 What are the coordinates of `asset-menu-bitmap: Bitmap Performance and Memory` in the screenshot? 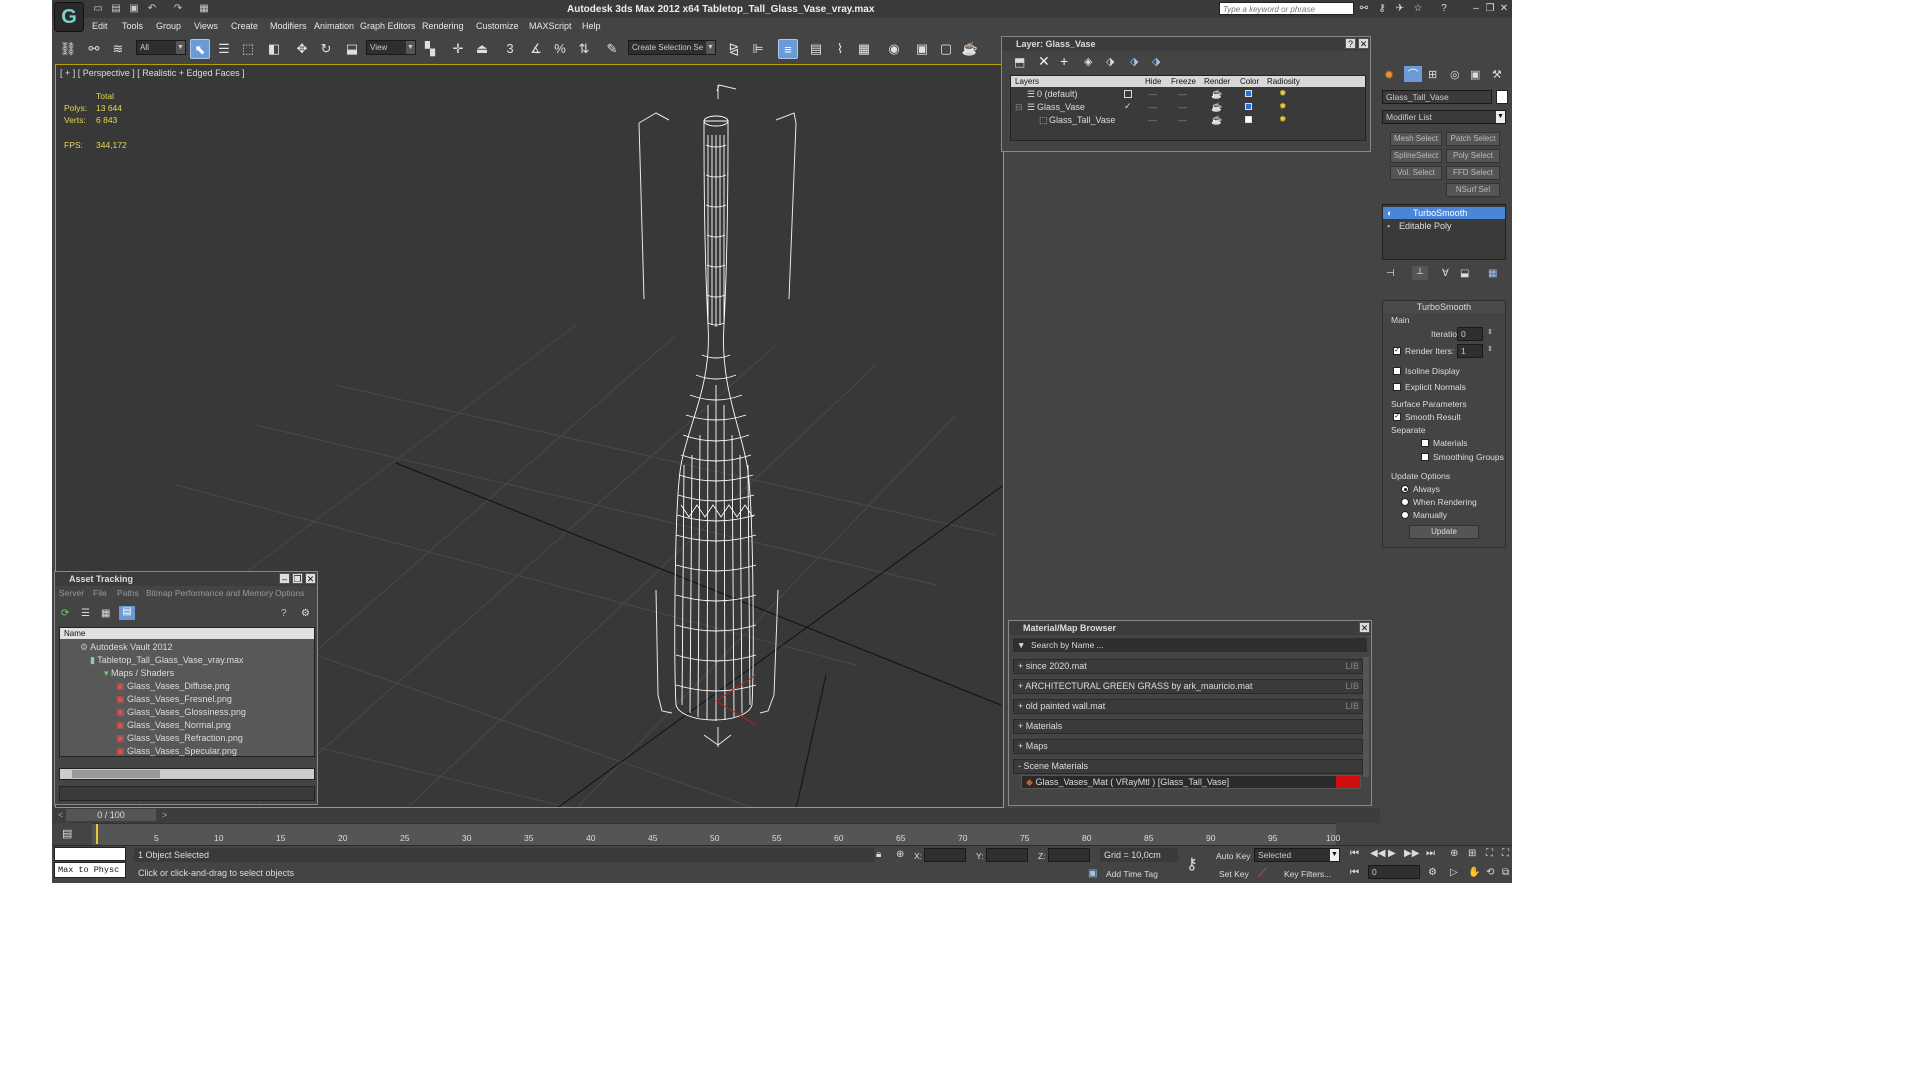 It's located at (209, 593).